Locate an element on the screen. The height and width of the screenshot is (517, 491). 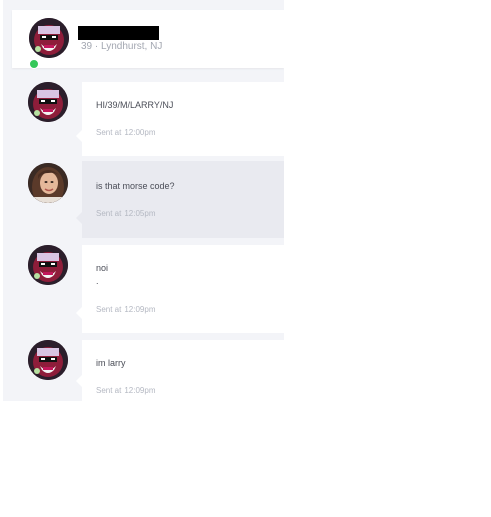
online-status-indicator is located at coordinates (34, 64).